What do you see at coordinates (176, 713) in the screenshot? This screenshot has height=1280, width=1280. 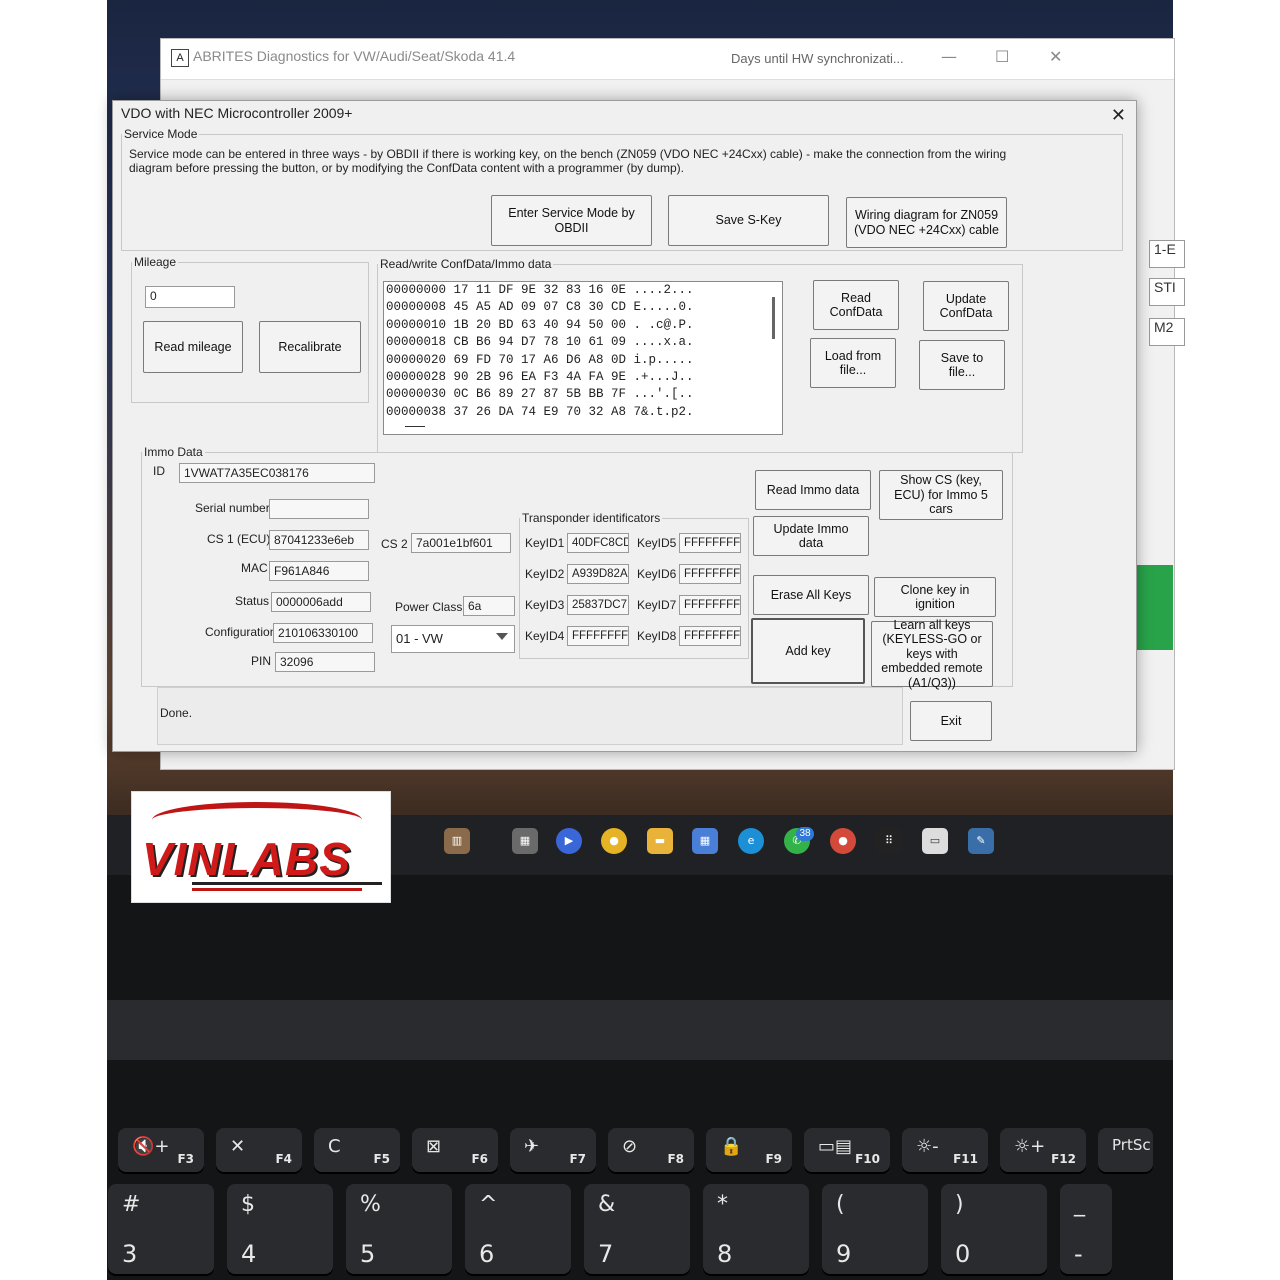 I see `status-text: Done.` at bounding box center [176, 713].